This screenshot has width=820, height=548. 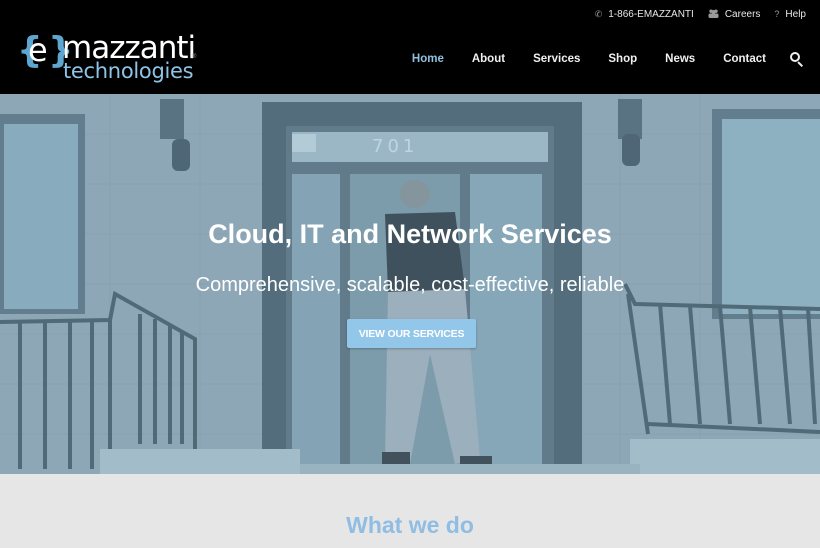 What do you see at coordinates (700, 14) in the screenshot?
I see `utility-bar: ✆ 1-866-EMAZZANTI Careers ? Help` at bounding box center [700, 14].